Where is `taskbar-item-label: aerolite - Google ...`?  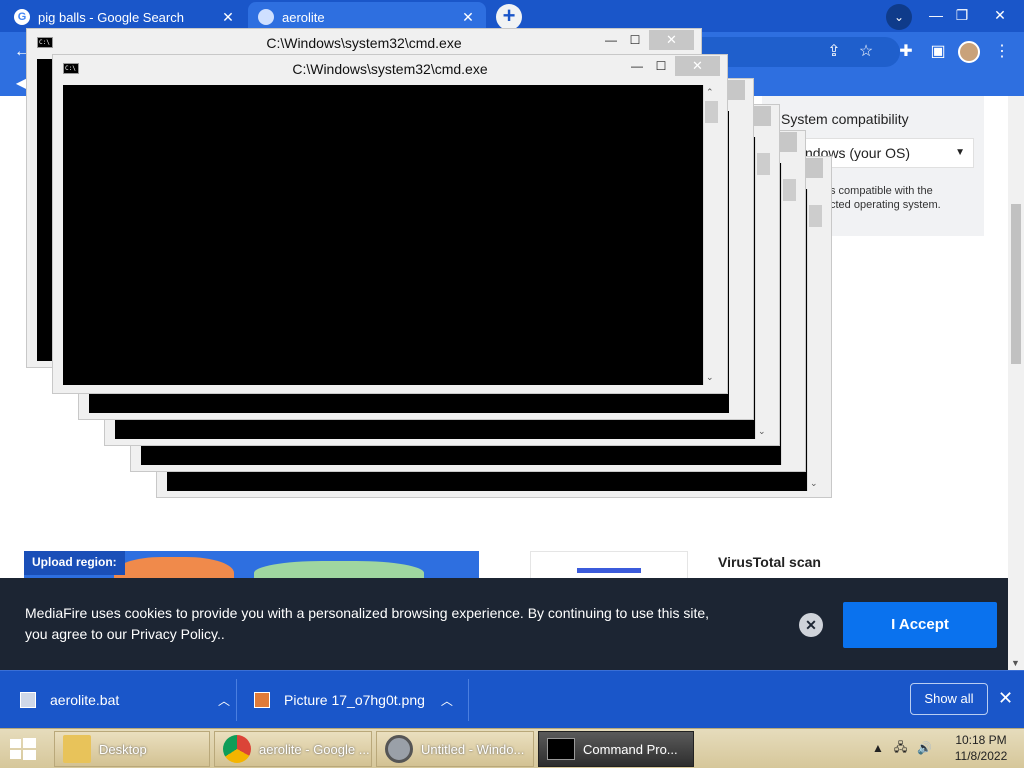 taskbar-item-label: aerolite - Google ... is located at coordinates (314, 749).